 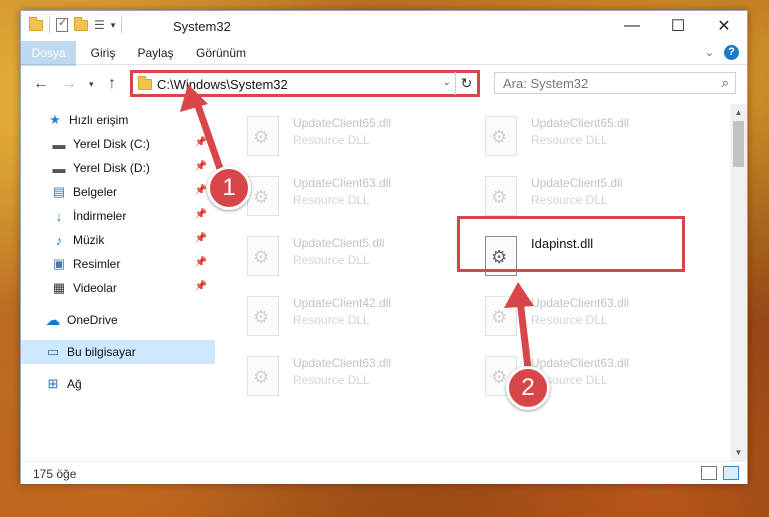 I want to click on maximize-button: ☐, so click(x=678, y=26).